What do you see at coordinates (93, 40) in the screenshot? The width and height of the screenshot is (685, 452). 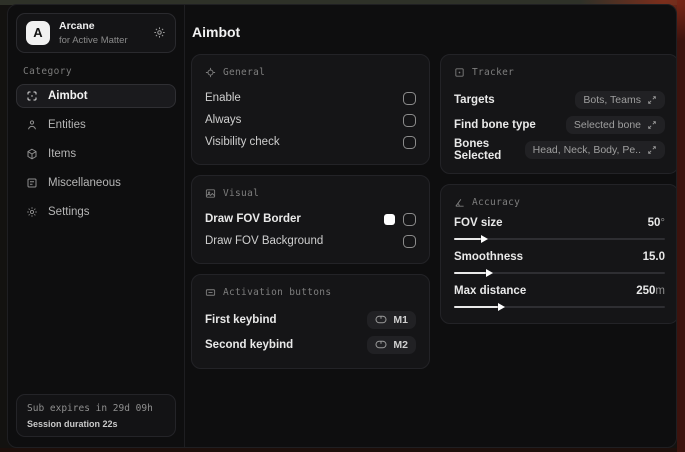 I see `brand-subtitle: for Active Matter` at bounding box center [93, 40].